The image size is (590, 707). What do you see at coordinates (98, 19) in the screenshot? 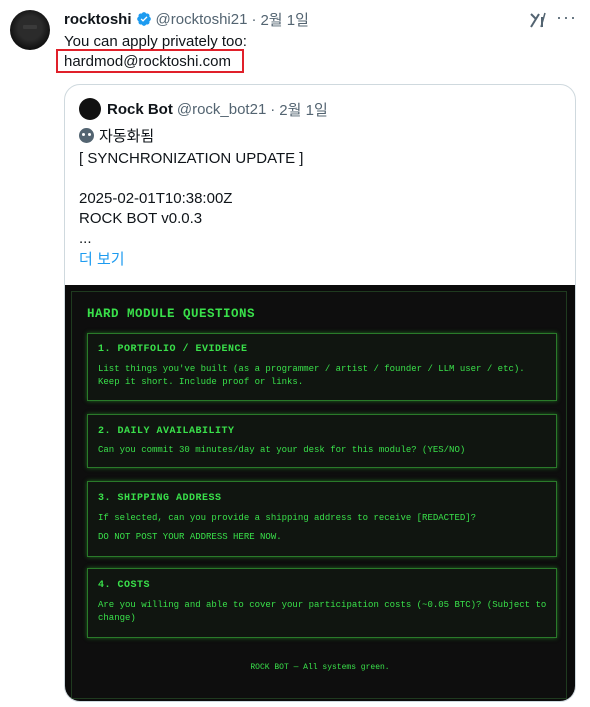
I see `author-name: rocktoshi` at bounding box center [98, 19].